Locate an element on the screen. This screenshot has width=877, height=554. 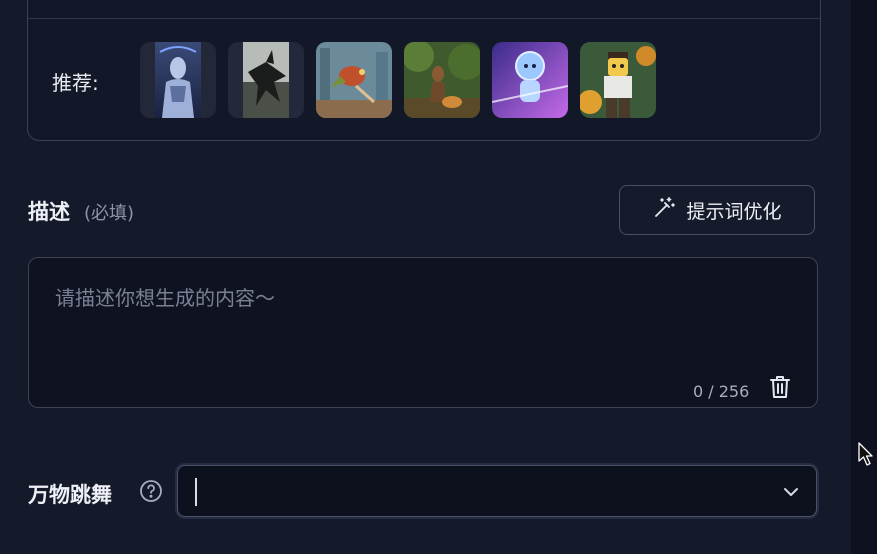
thumbnail-cyborg-woman is located at coordinates (178, 80).